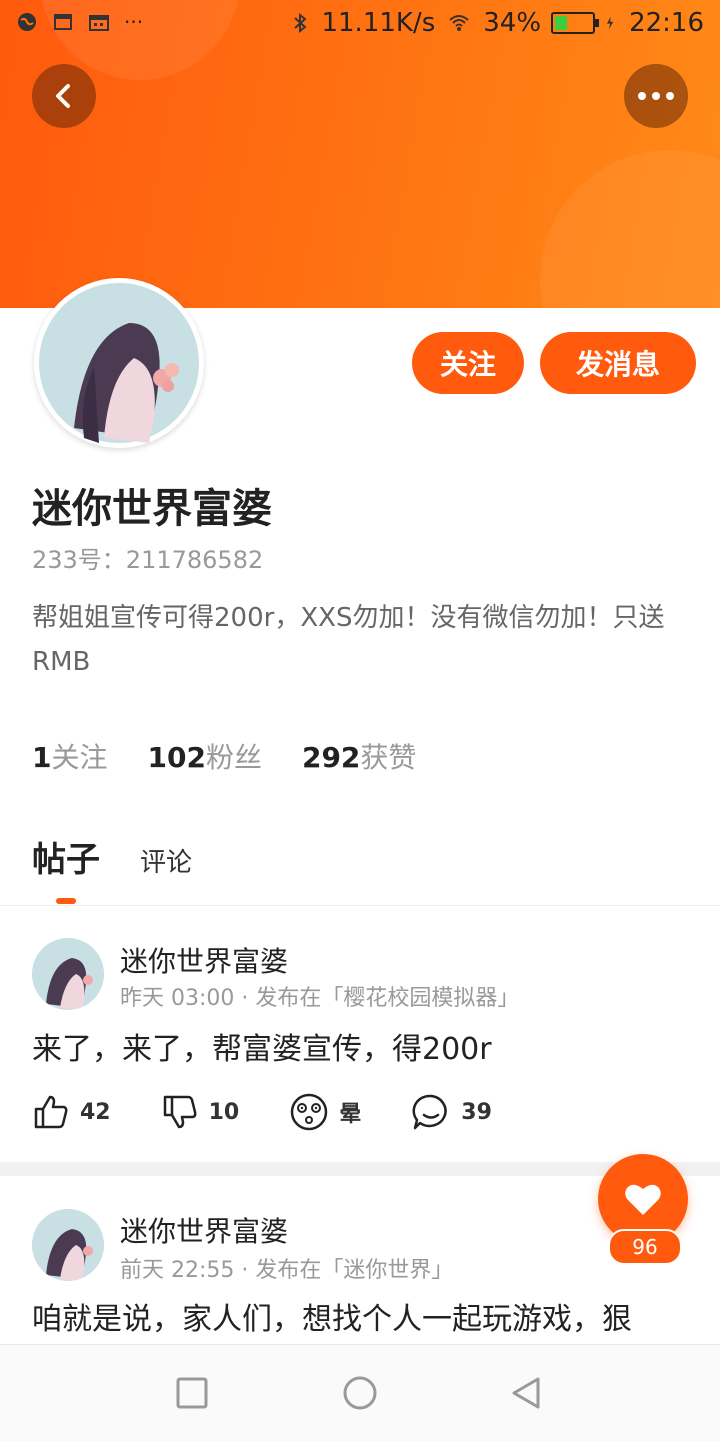 The image size is (720, 1441). Describe the element at coordinates (112, 856) in the screenshot. I see `profile-tabs: 帖子 评论` at that location.